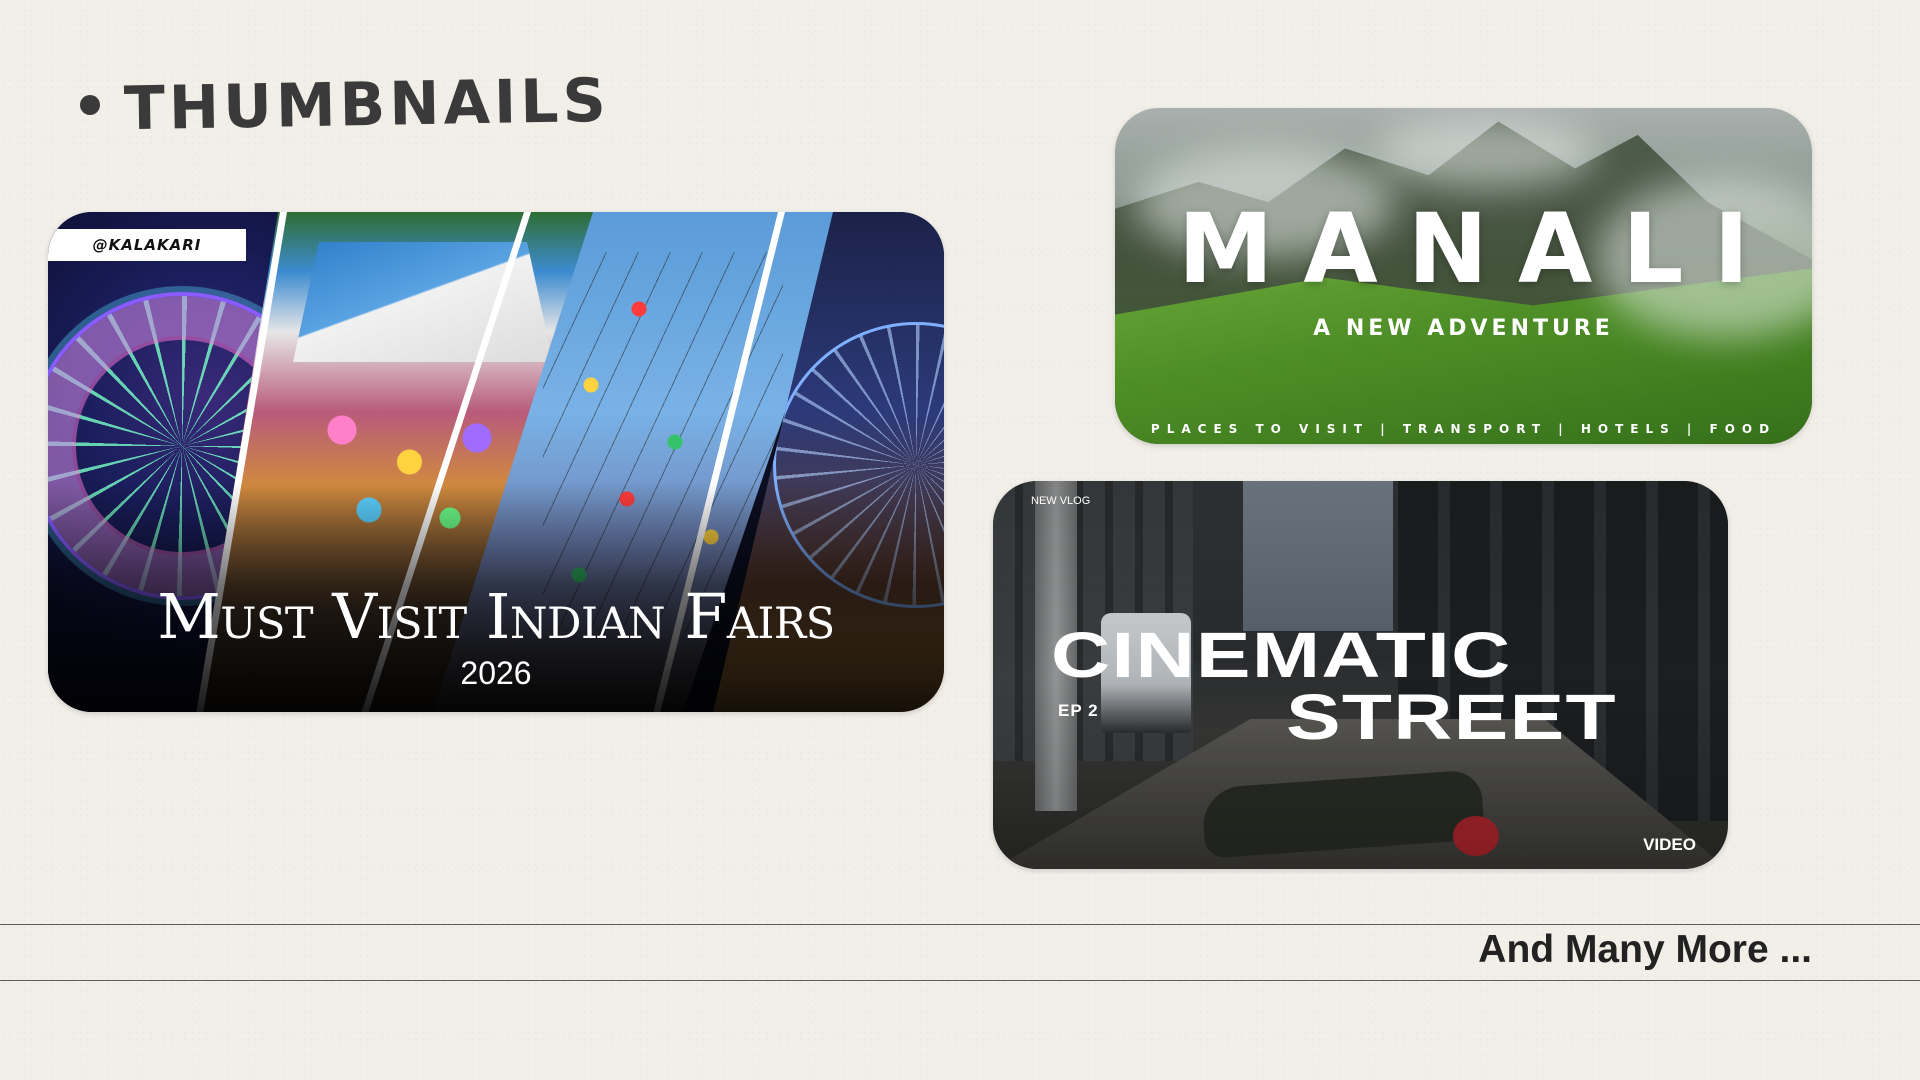 This screenshot has height=1080, width=1920. I want to click on thumbnail-cinematic-street: NEW VLOG CINEMATIC EP 2 STREET VIDEO, so click(1360, 675).